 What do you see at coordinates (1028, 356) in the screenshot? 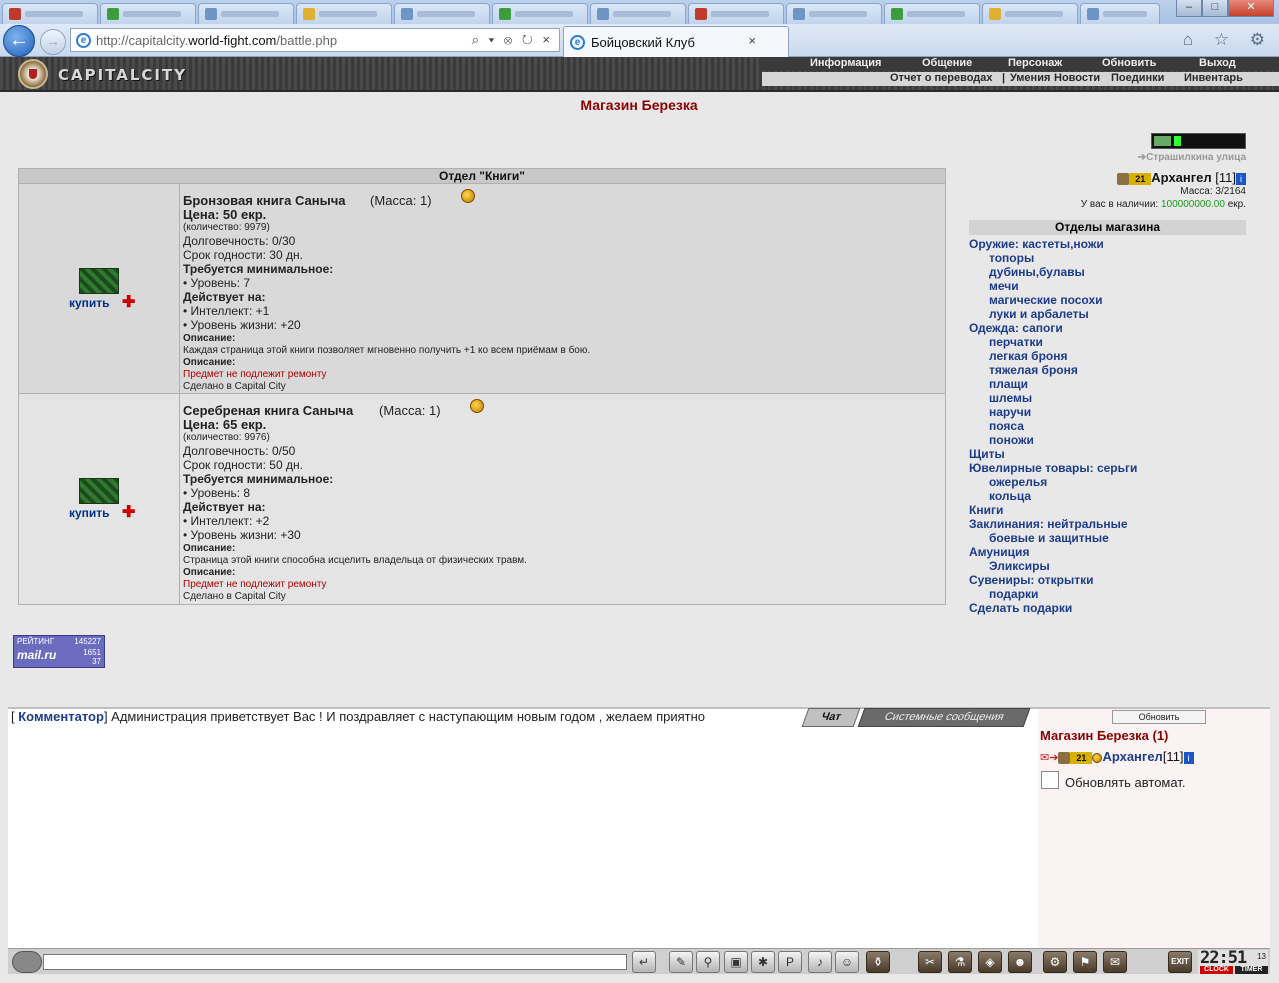
I see `department-link: легкая броня` at bounding box center [1028, 356].